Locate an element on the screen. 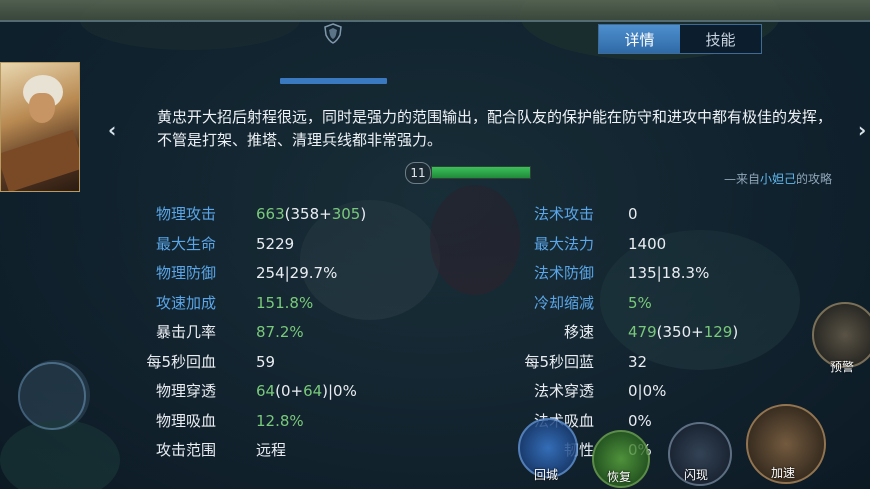  stat-label: 法术攻击 is located at coordinates (563, 214).